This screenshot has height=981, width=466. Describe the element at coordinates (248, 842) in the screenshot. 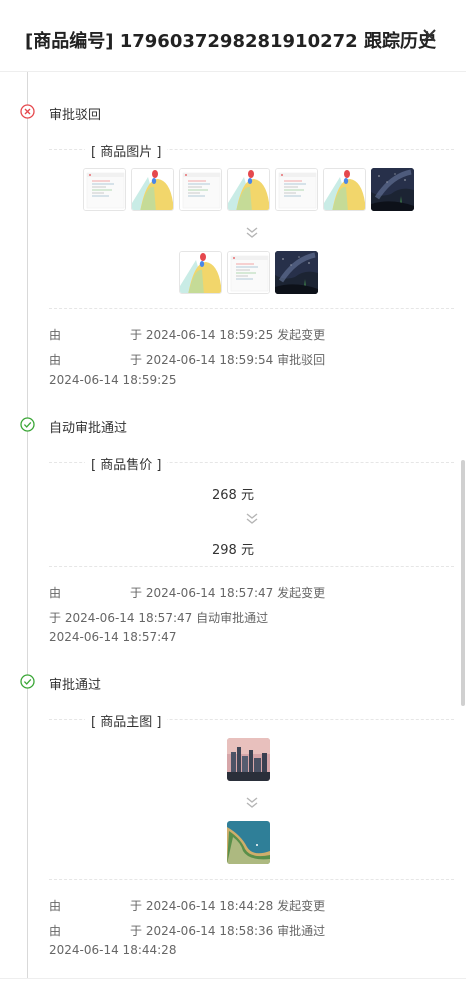

I see `main-image-after` at that location.